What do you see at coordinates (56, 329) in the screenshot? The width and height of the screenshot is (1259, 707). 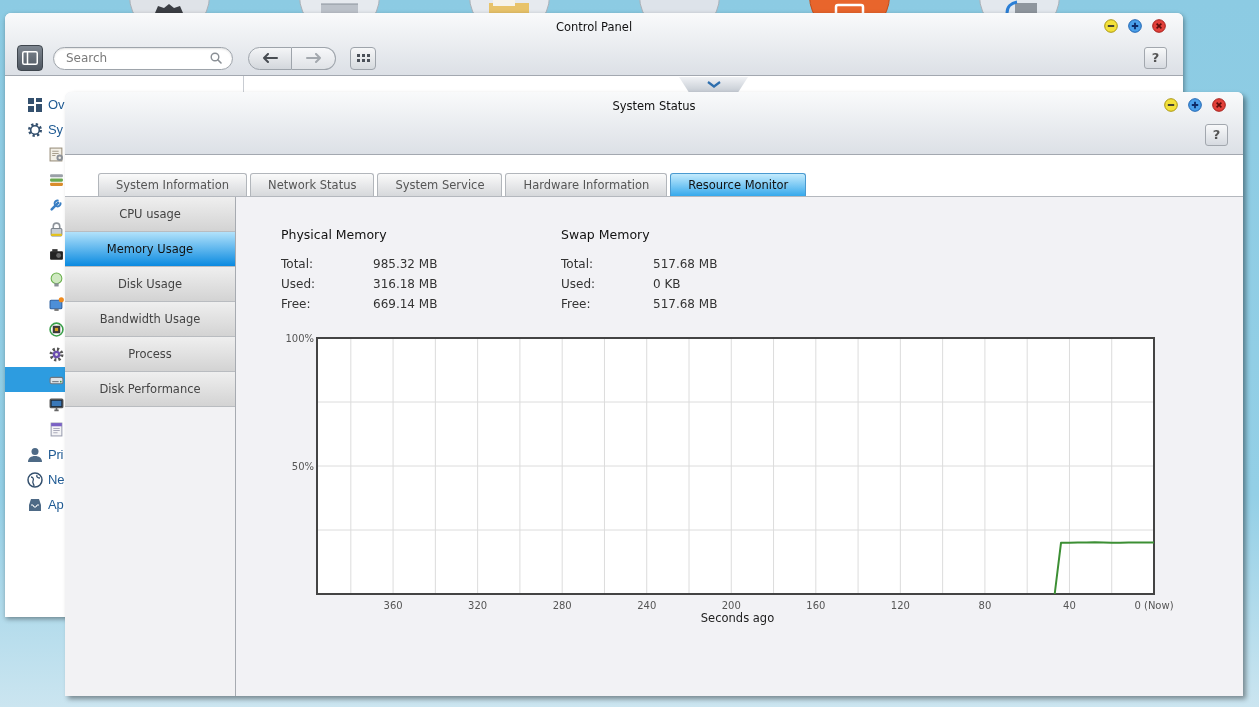 I see `chip-icon` at bounding box center [56, 329].